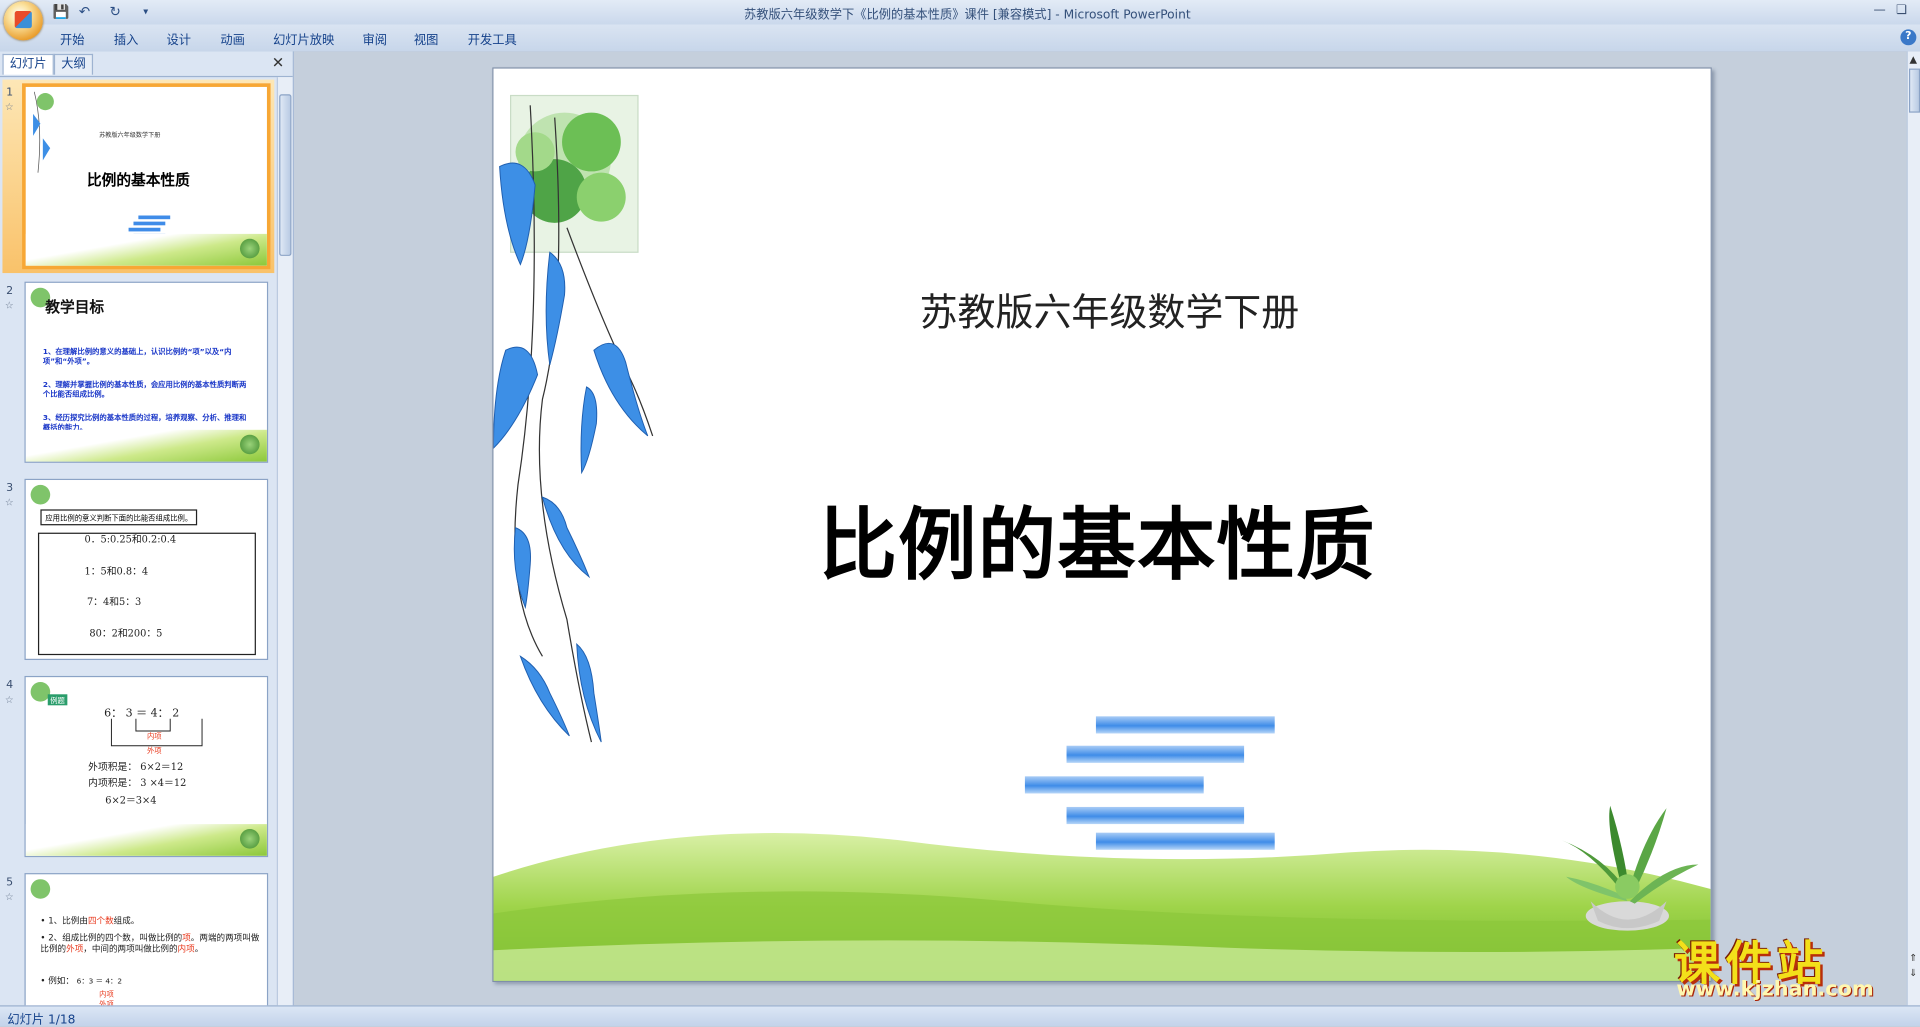  What do you see at coordinates (374, 38) in the screenshot?
I see `tab-review: 审阅` at bounding box center [374, 38].